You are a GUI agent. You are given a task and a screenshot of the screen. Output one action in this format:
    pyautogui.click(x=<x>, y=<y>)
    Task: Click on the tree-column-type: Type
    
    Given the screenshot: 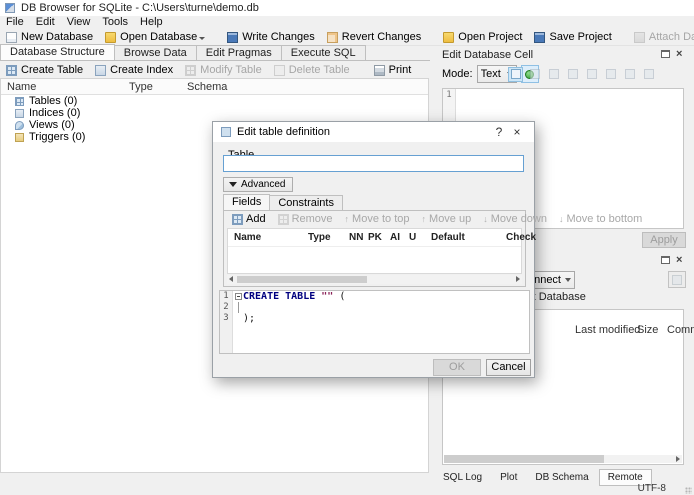 What is the action you would take?
    pyautogui.click(x=141, y=87)
    